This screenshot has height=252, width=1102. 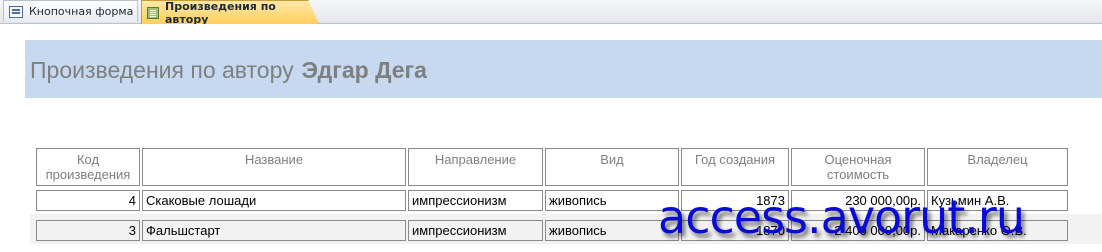 What do you see at coordinates (274, 167) in the screenshot?
I see `column-header-name: Название` at bounding box center [274, 167].